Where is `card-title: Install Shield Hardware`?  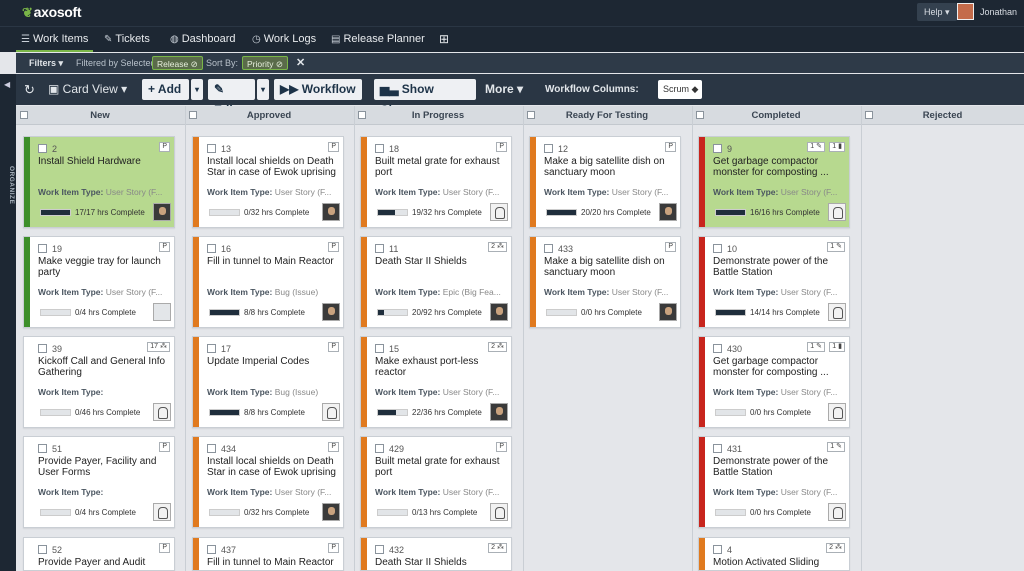 card-title: Install Shield Hardware is located at coordinates (105, 161).